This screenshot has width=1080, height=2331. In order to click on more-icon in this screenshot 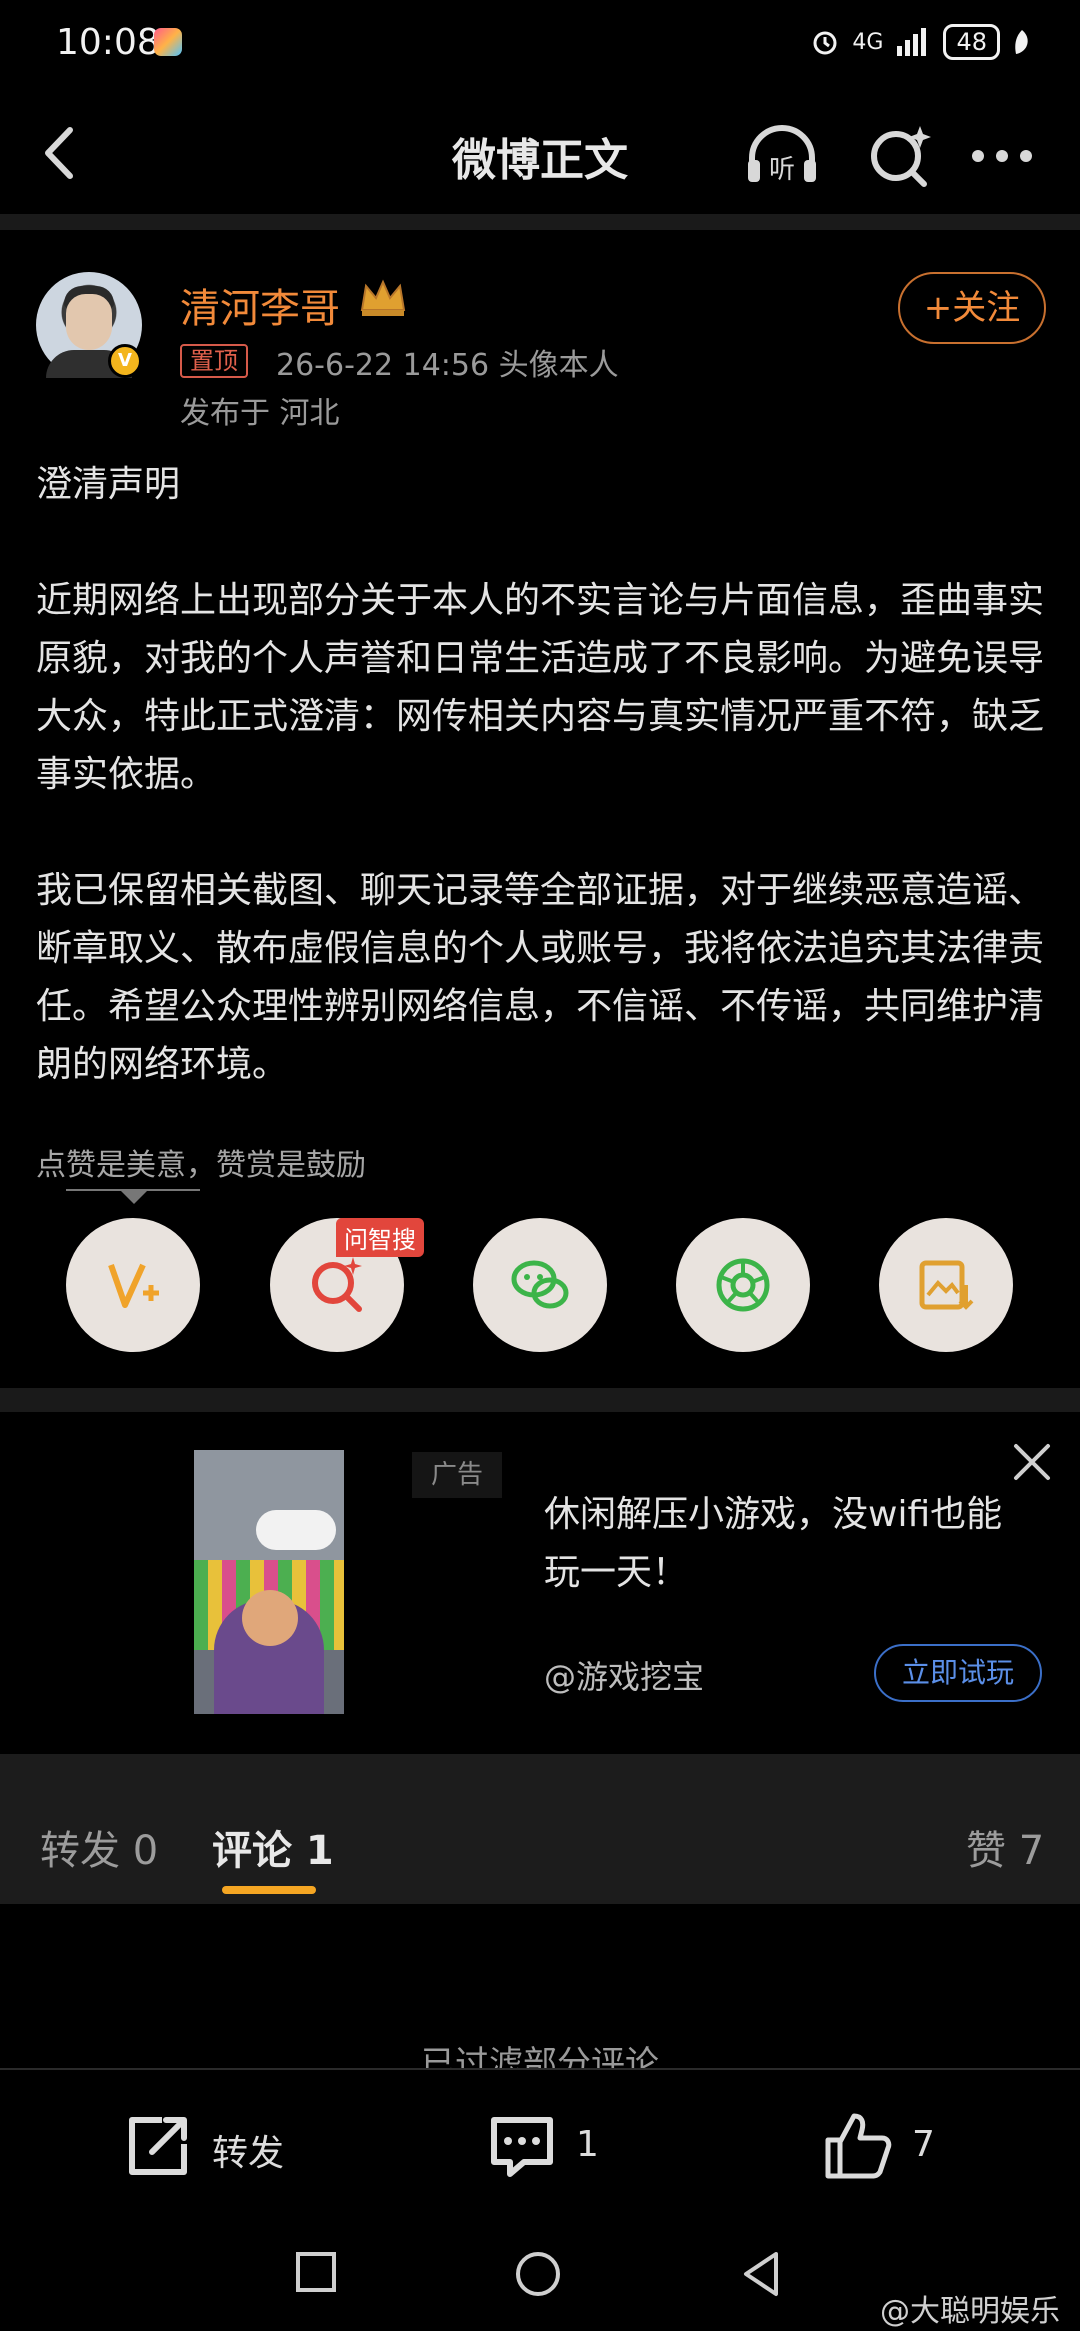, I will do `click(1002, 155)`.